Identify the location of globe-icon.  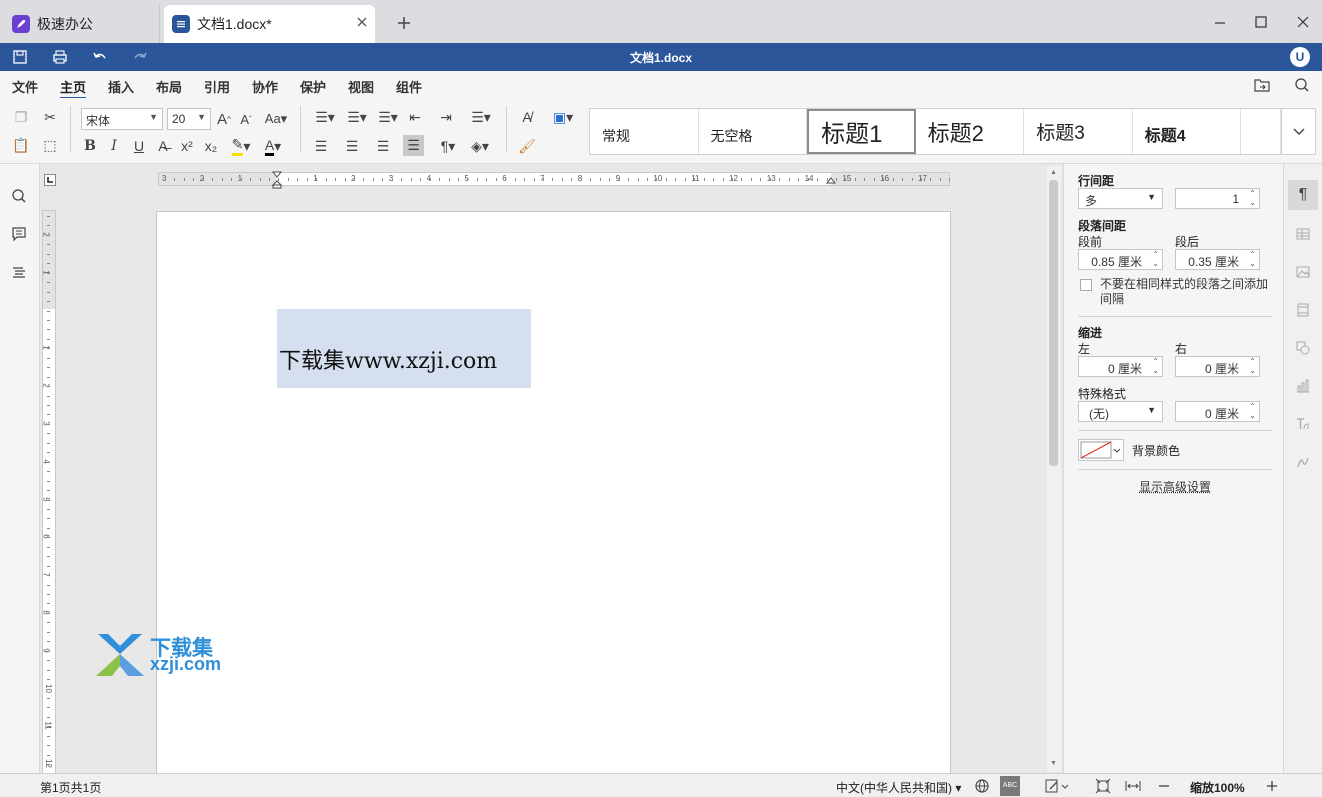
(982, 786).